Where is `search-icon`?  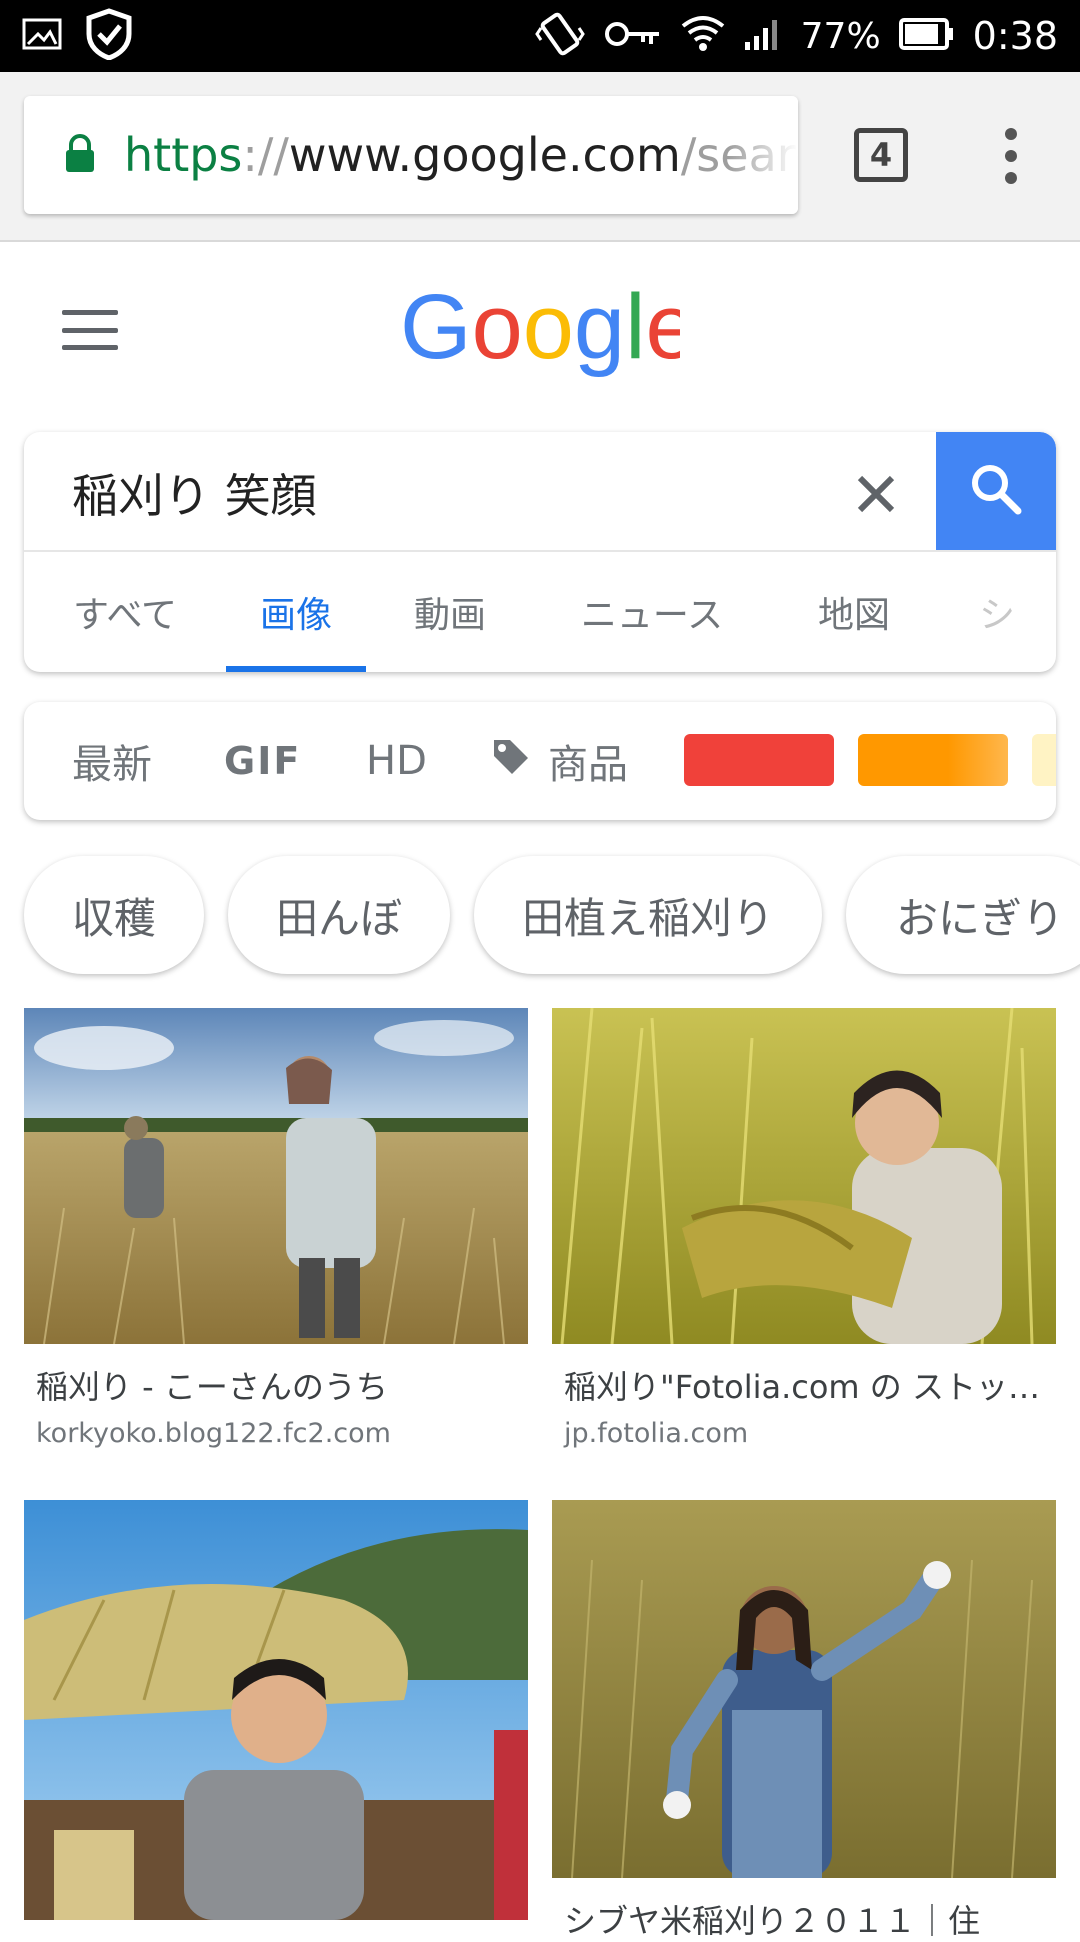 search-icon is located at coordinates (996, 491).